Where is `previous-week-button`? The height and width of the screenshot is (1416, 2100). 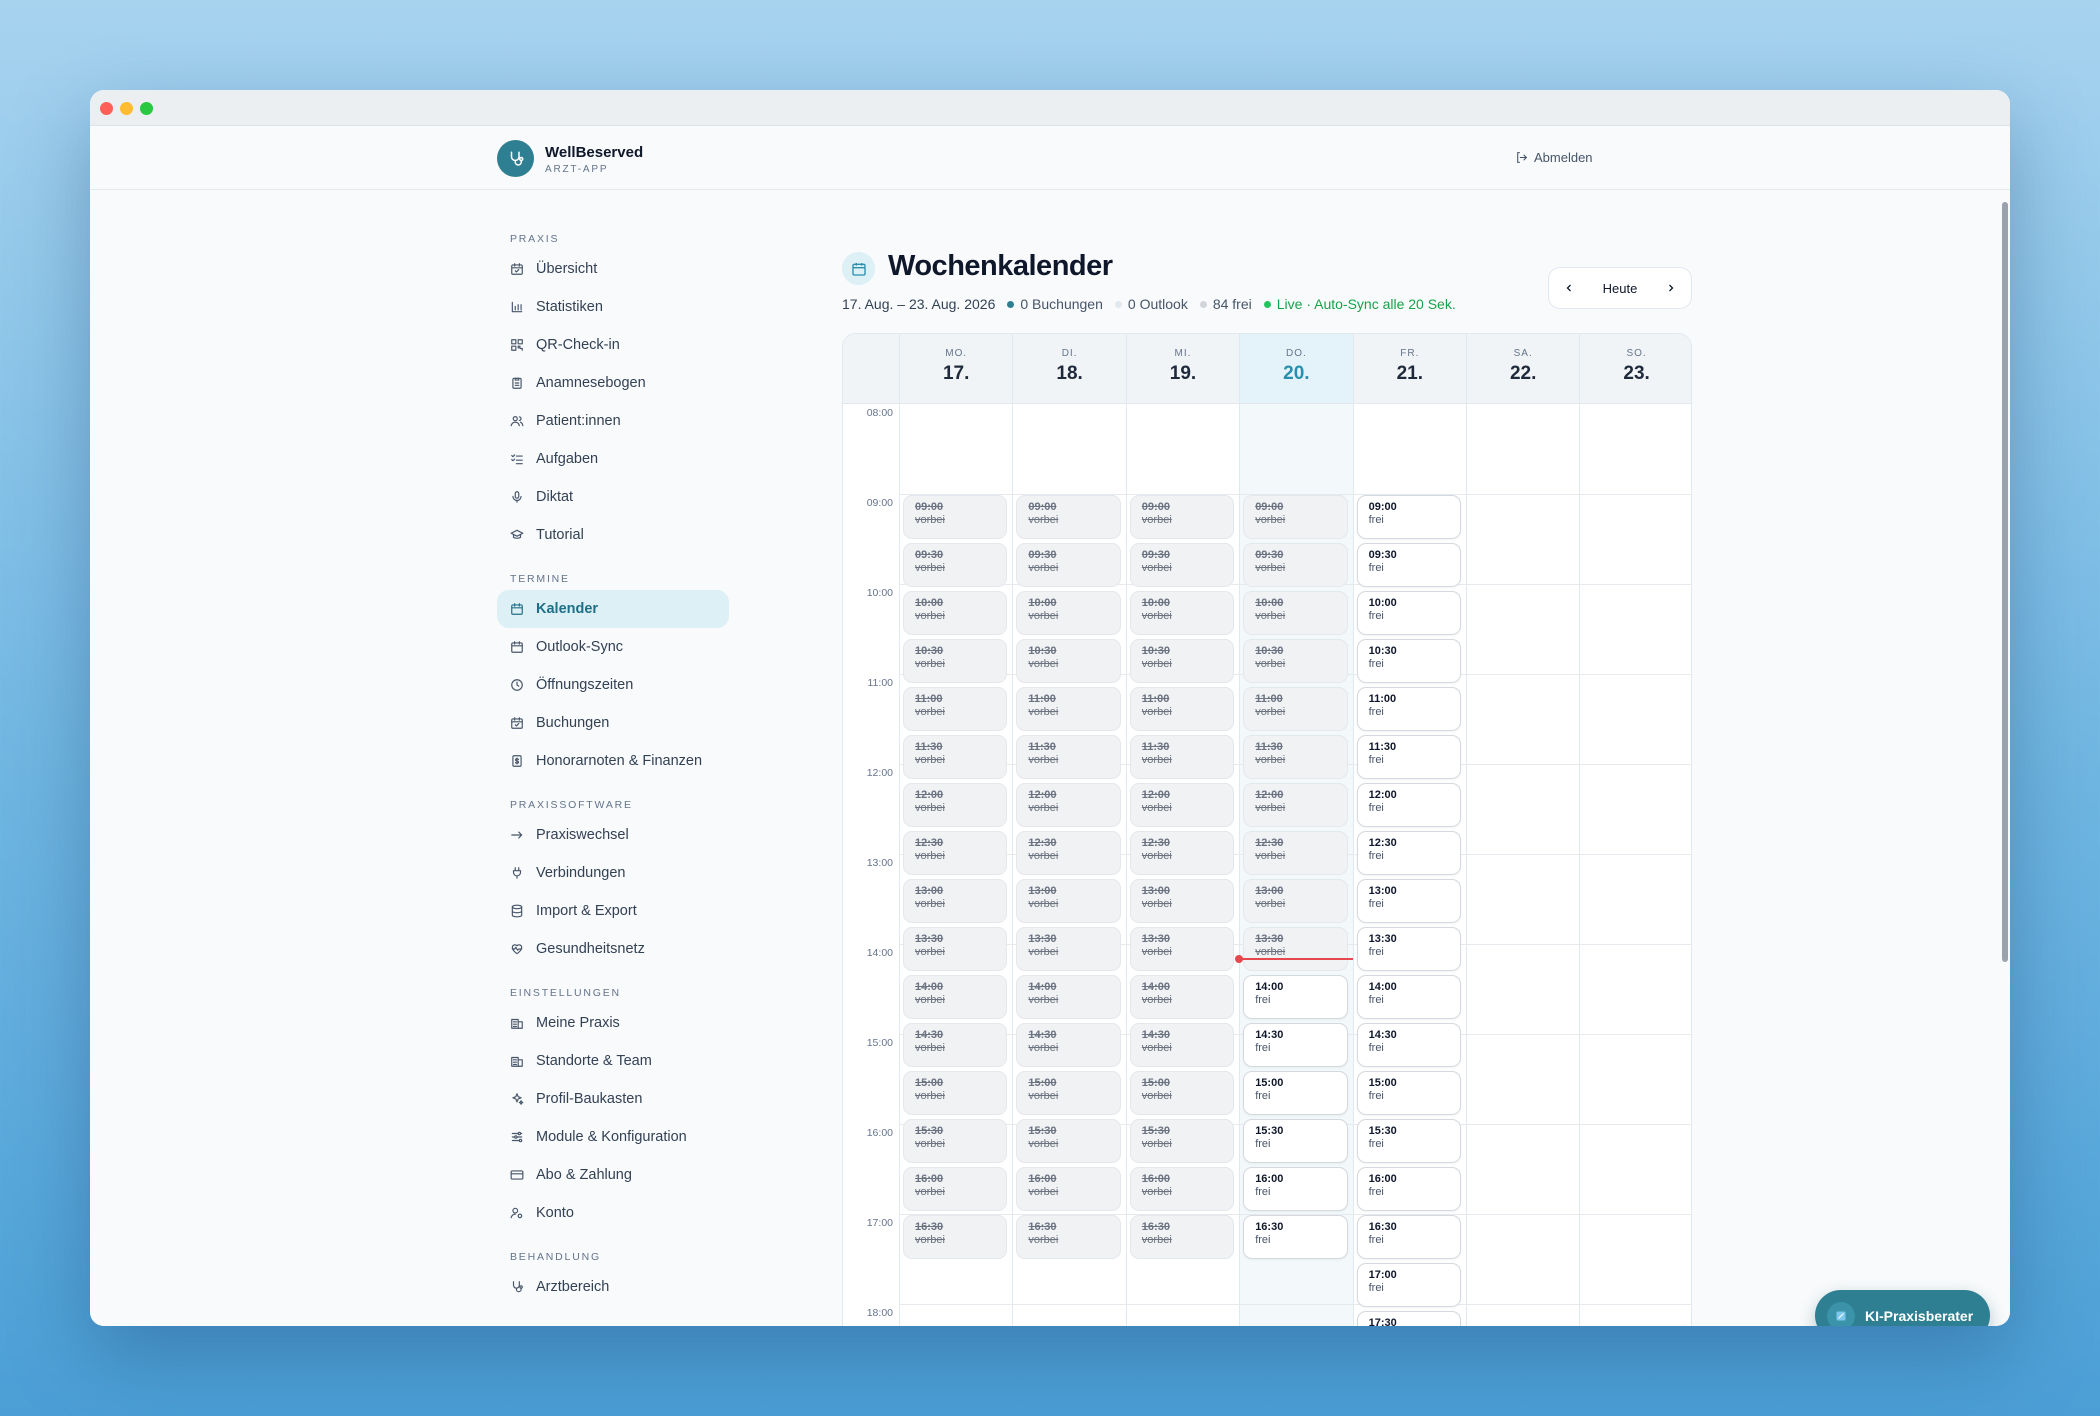 previous-week-button is located at coordinates (1569, 288).